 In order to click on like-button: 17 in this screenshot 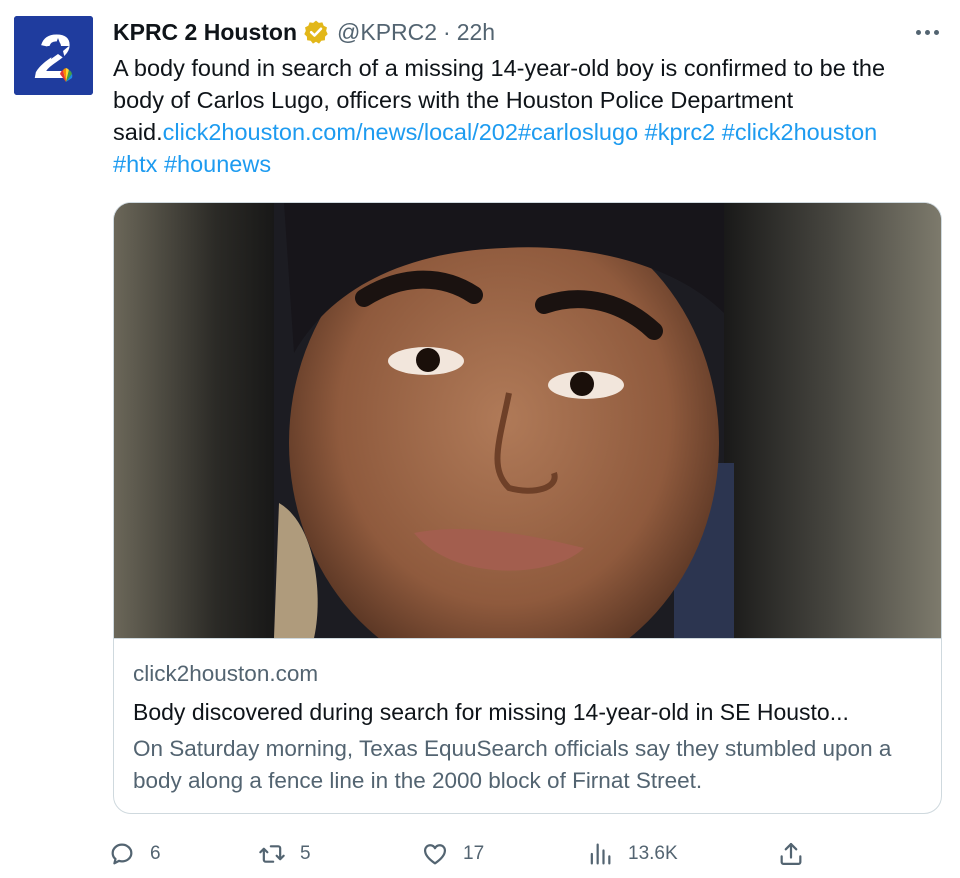, I will do `click(452, 854)`.